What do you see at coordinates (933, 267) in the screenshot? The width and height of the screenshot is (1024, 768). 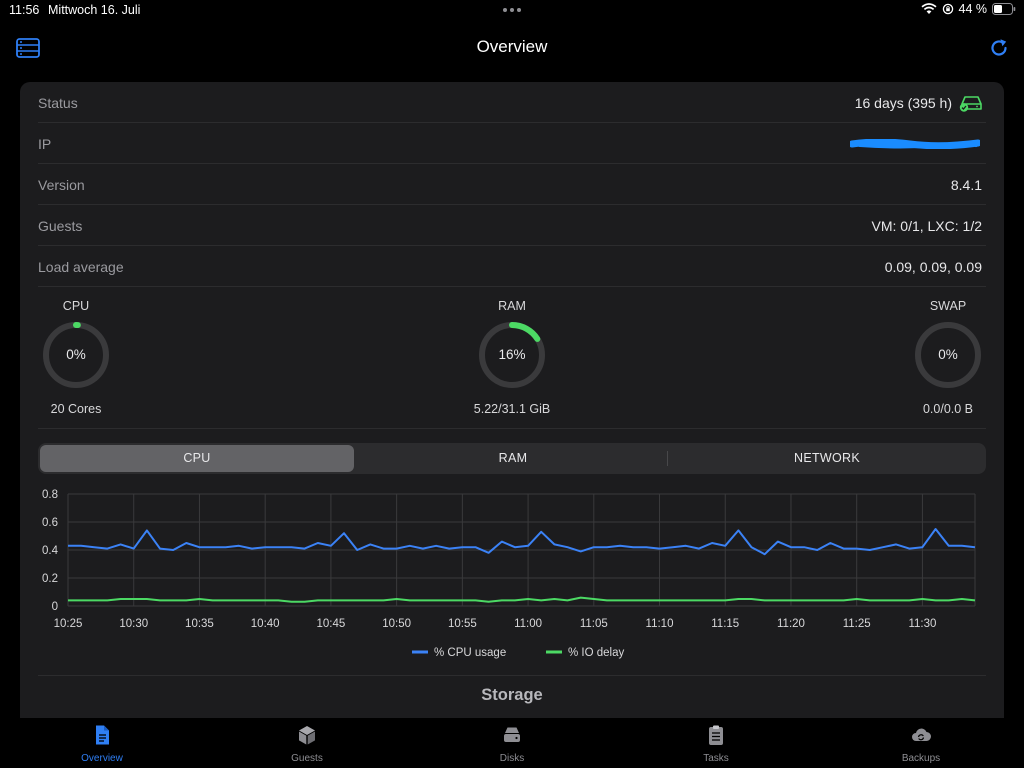 I see `load-value: 0.09, 0.09, 0.09` at bounding box center [933, 267].